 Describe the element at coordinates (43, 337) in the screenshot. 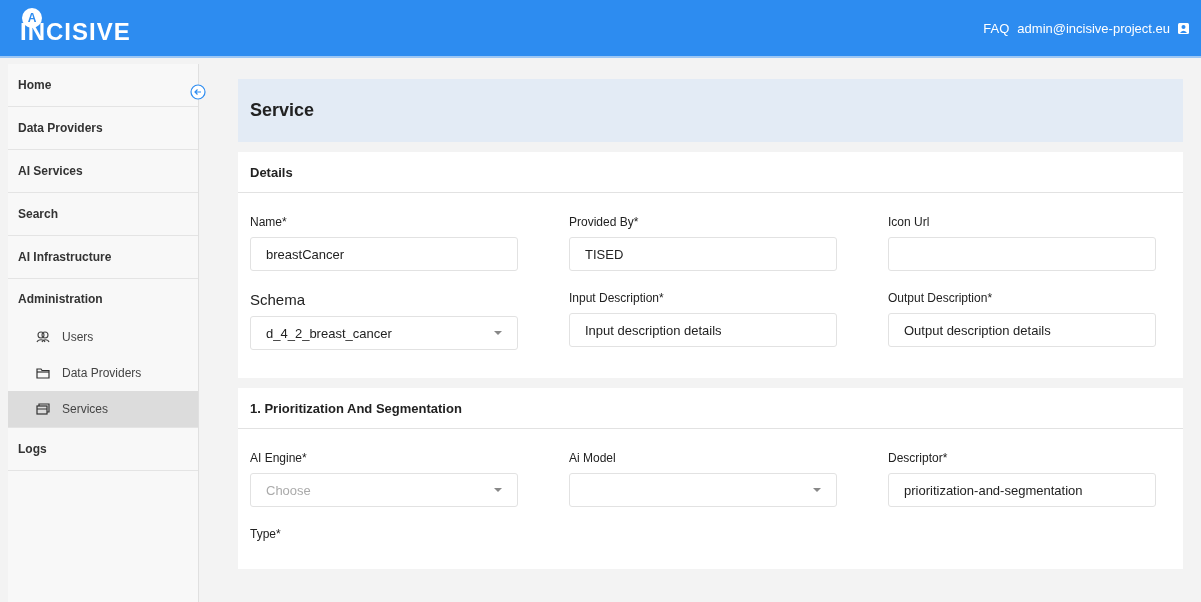

I see `users-icon` at that location.